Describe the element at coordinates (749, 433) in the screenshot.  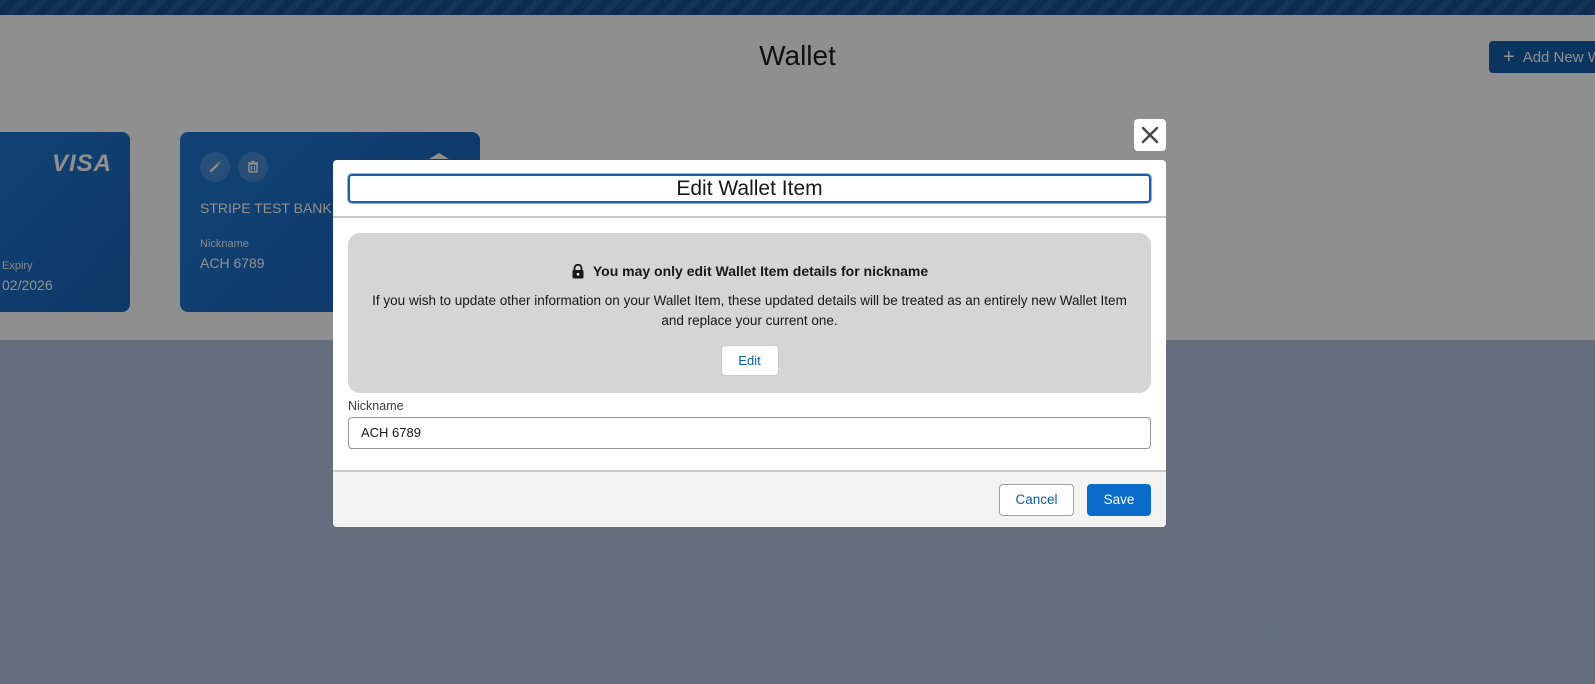
I see `nickname-input: ACH 6789` at that location.